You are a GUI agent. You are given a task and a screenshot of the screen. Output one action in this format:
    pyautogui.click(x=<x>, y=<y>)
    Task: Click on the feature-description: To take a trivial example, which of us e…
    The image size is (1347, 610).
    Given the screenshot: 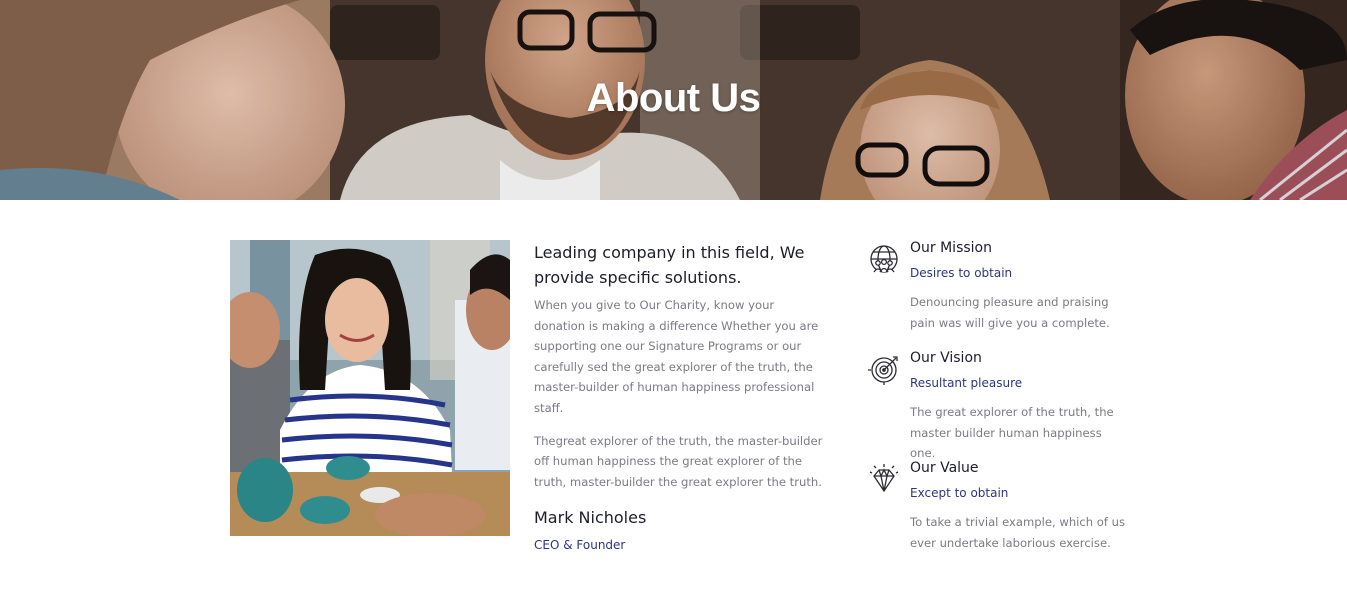 What is the action you would take?
    pyautogui.click(x=1018, y=532)
    